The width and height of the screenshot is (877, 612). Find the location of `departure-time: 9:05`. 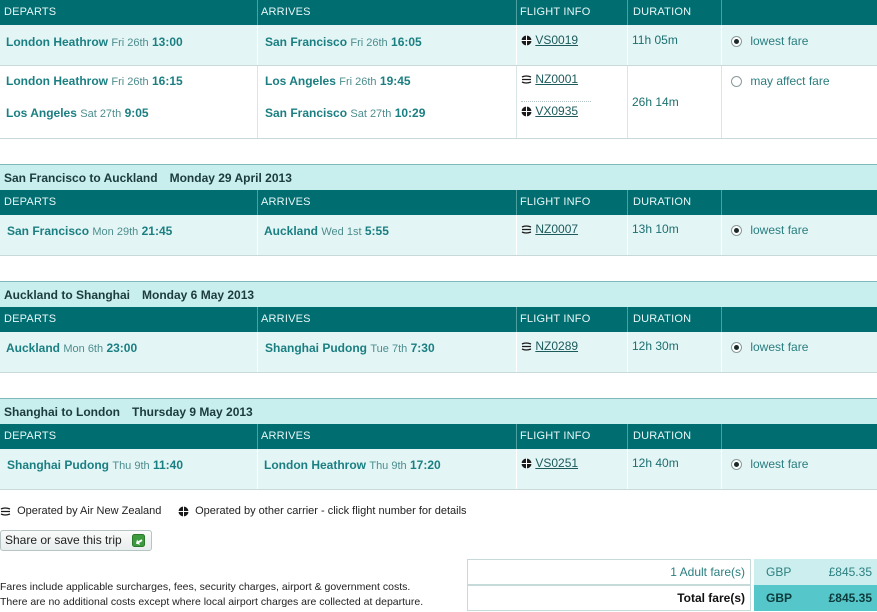

departure-time: 9:05 is located at coordinates (136, 113).